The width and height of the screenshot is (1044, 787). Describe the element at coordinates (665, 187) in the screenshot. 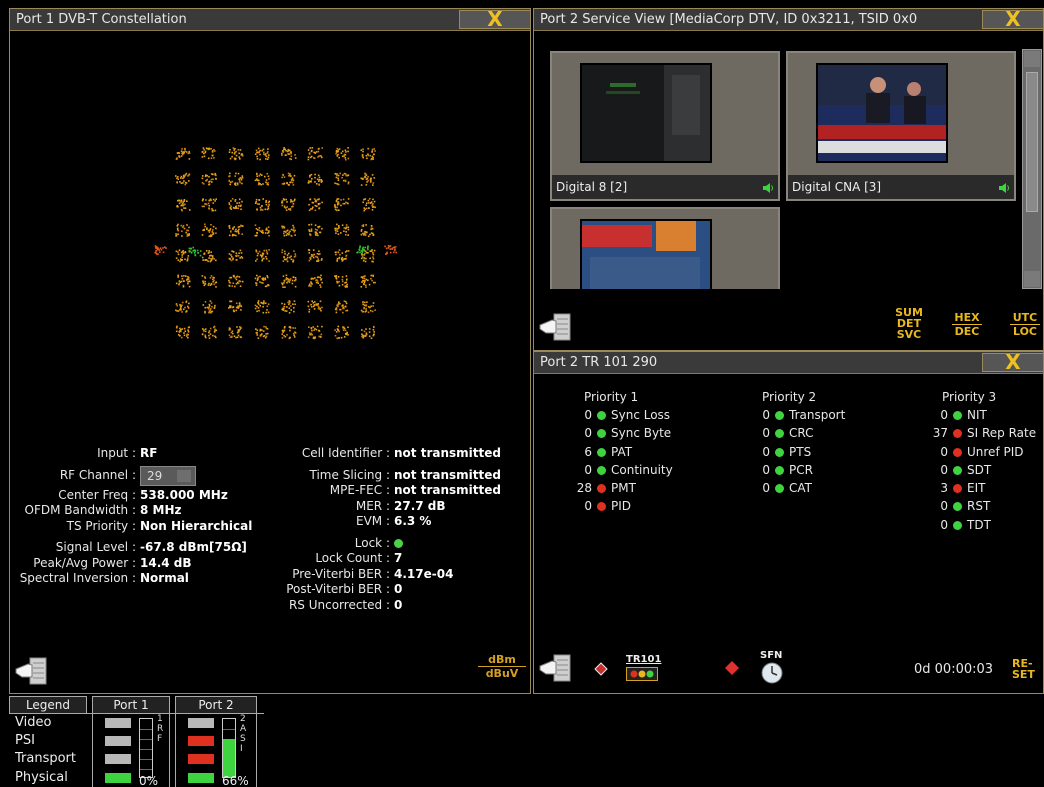

I see `service-caption: Digital 8 [2]` at that location.